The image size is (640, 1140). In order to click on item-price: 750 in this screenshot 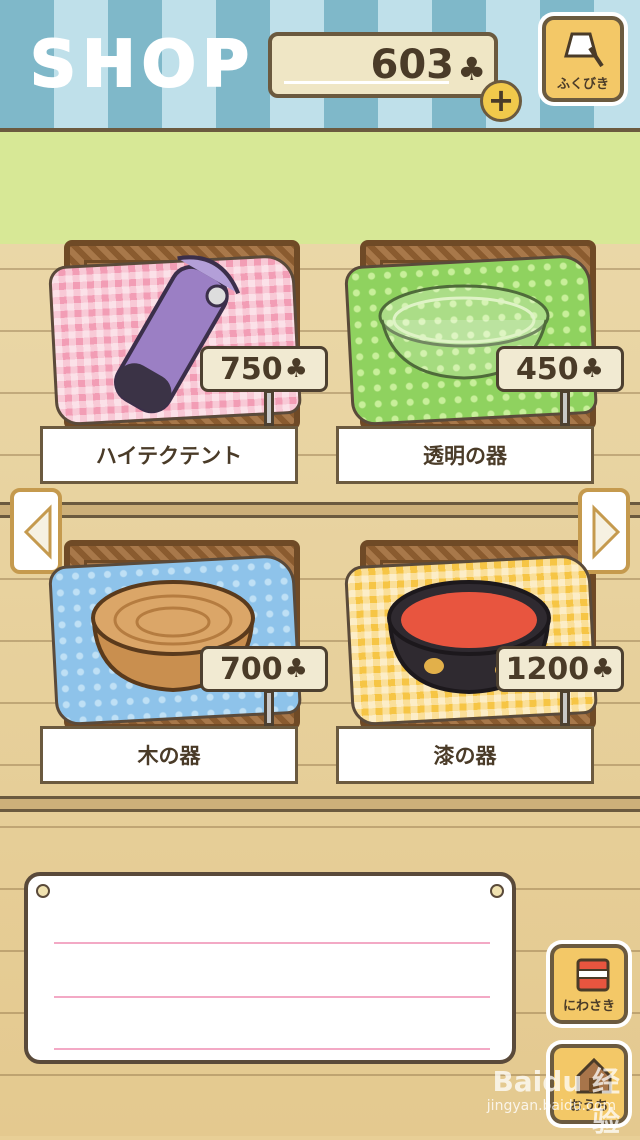, I will do `click(251, 369)`.